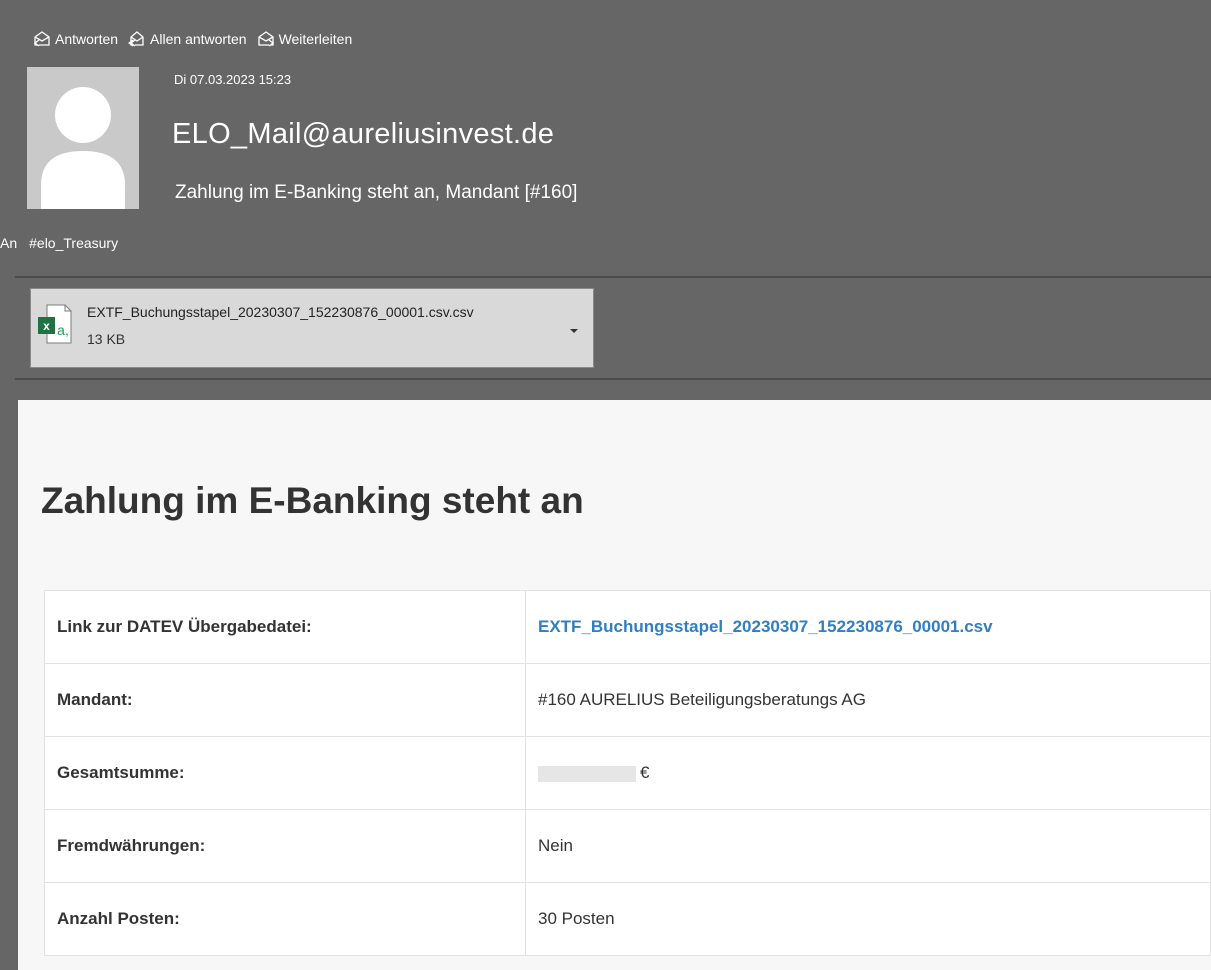  I want to click on svg-text: x, so click(46, 326).